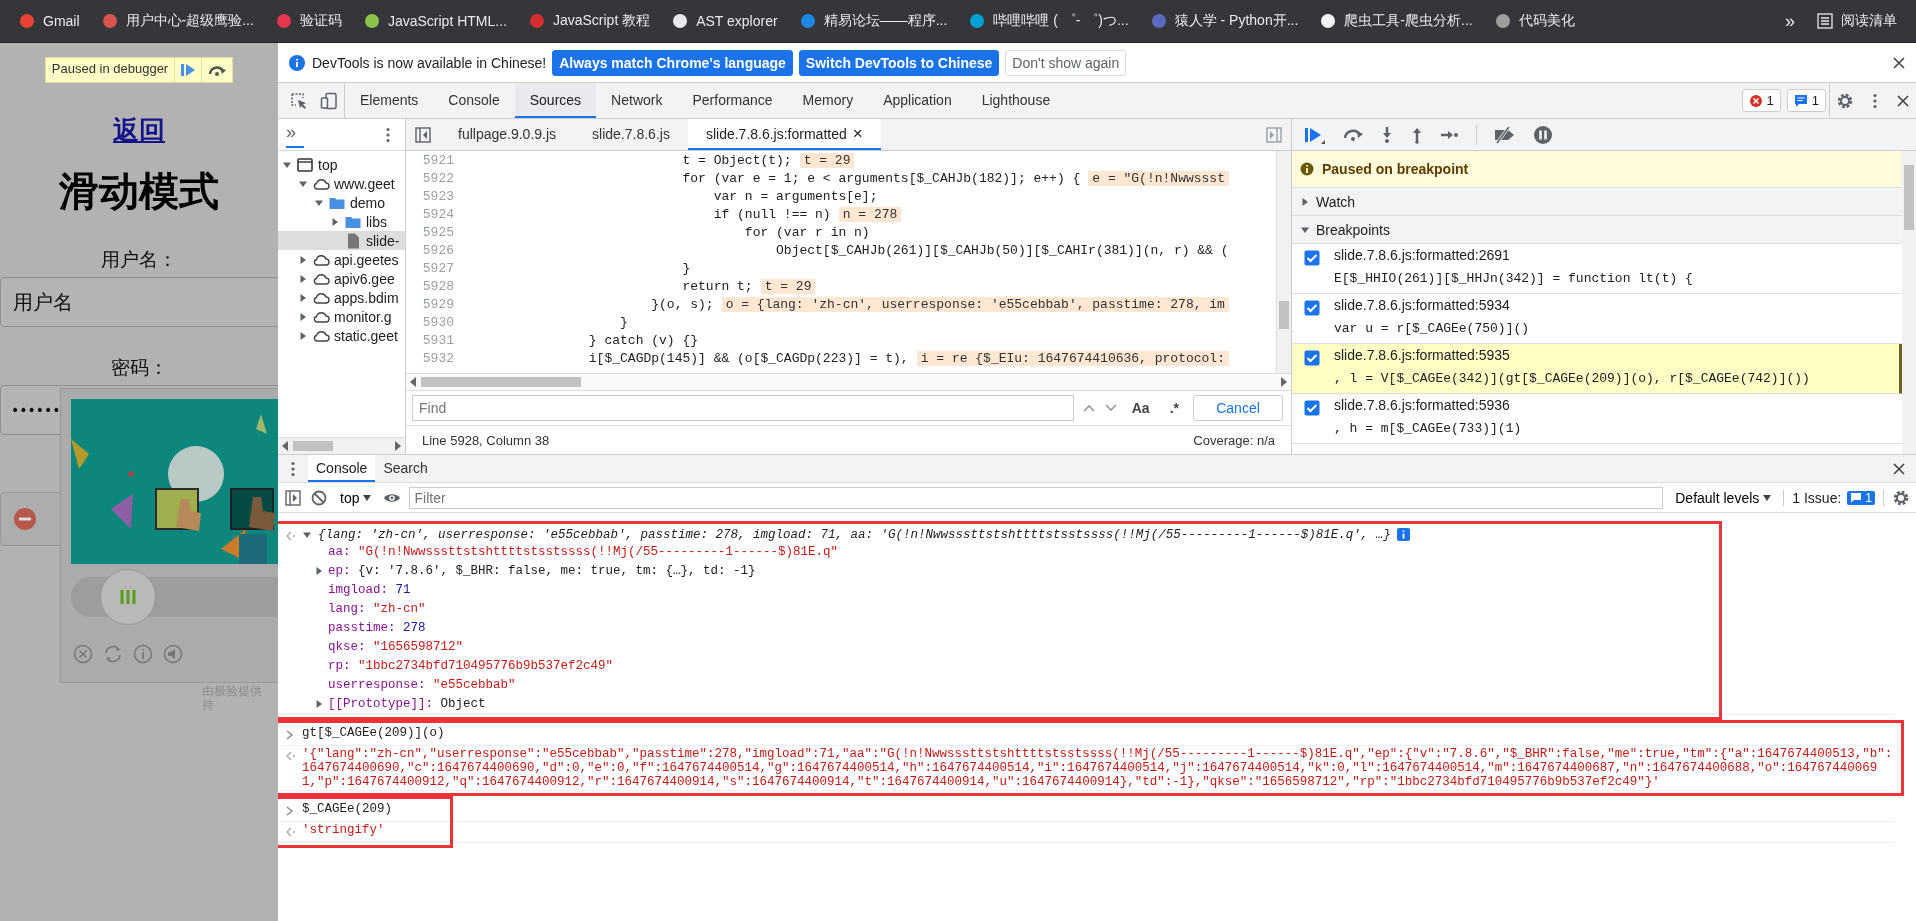  I want to click on tree-item: www.geet, so click(341, 183).